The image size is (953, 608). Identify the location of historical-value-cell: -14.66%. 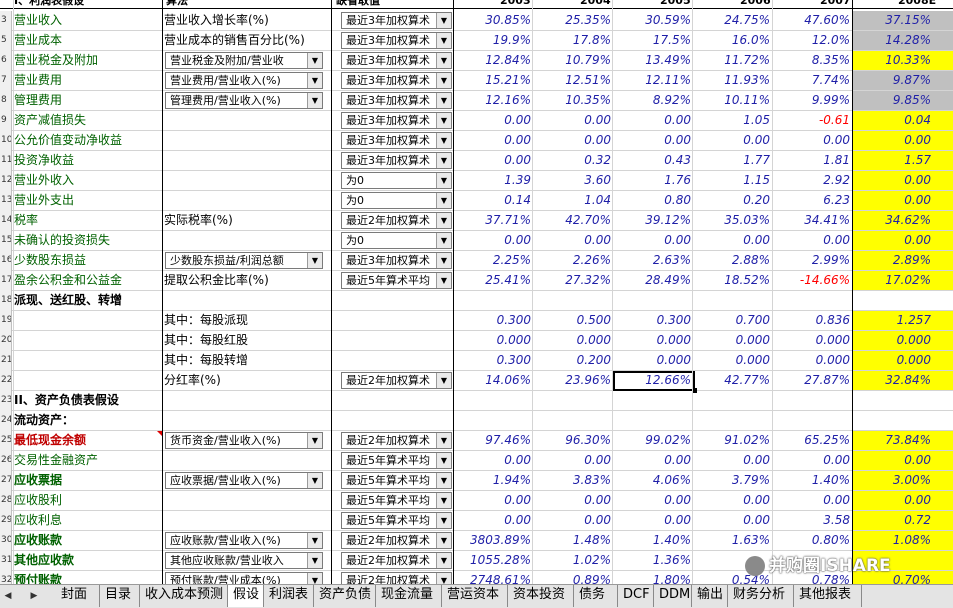
(812, 280).